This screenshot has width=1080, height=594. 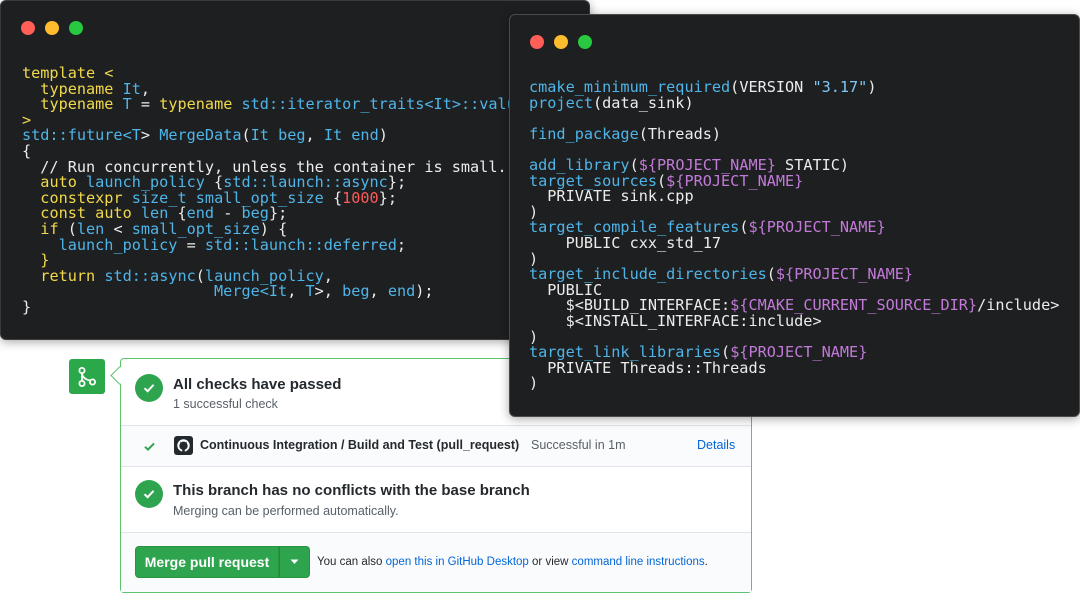 I want to click on code-line: launch_policy = std::launch::deferred;, so click(x=214, y=244).